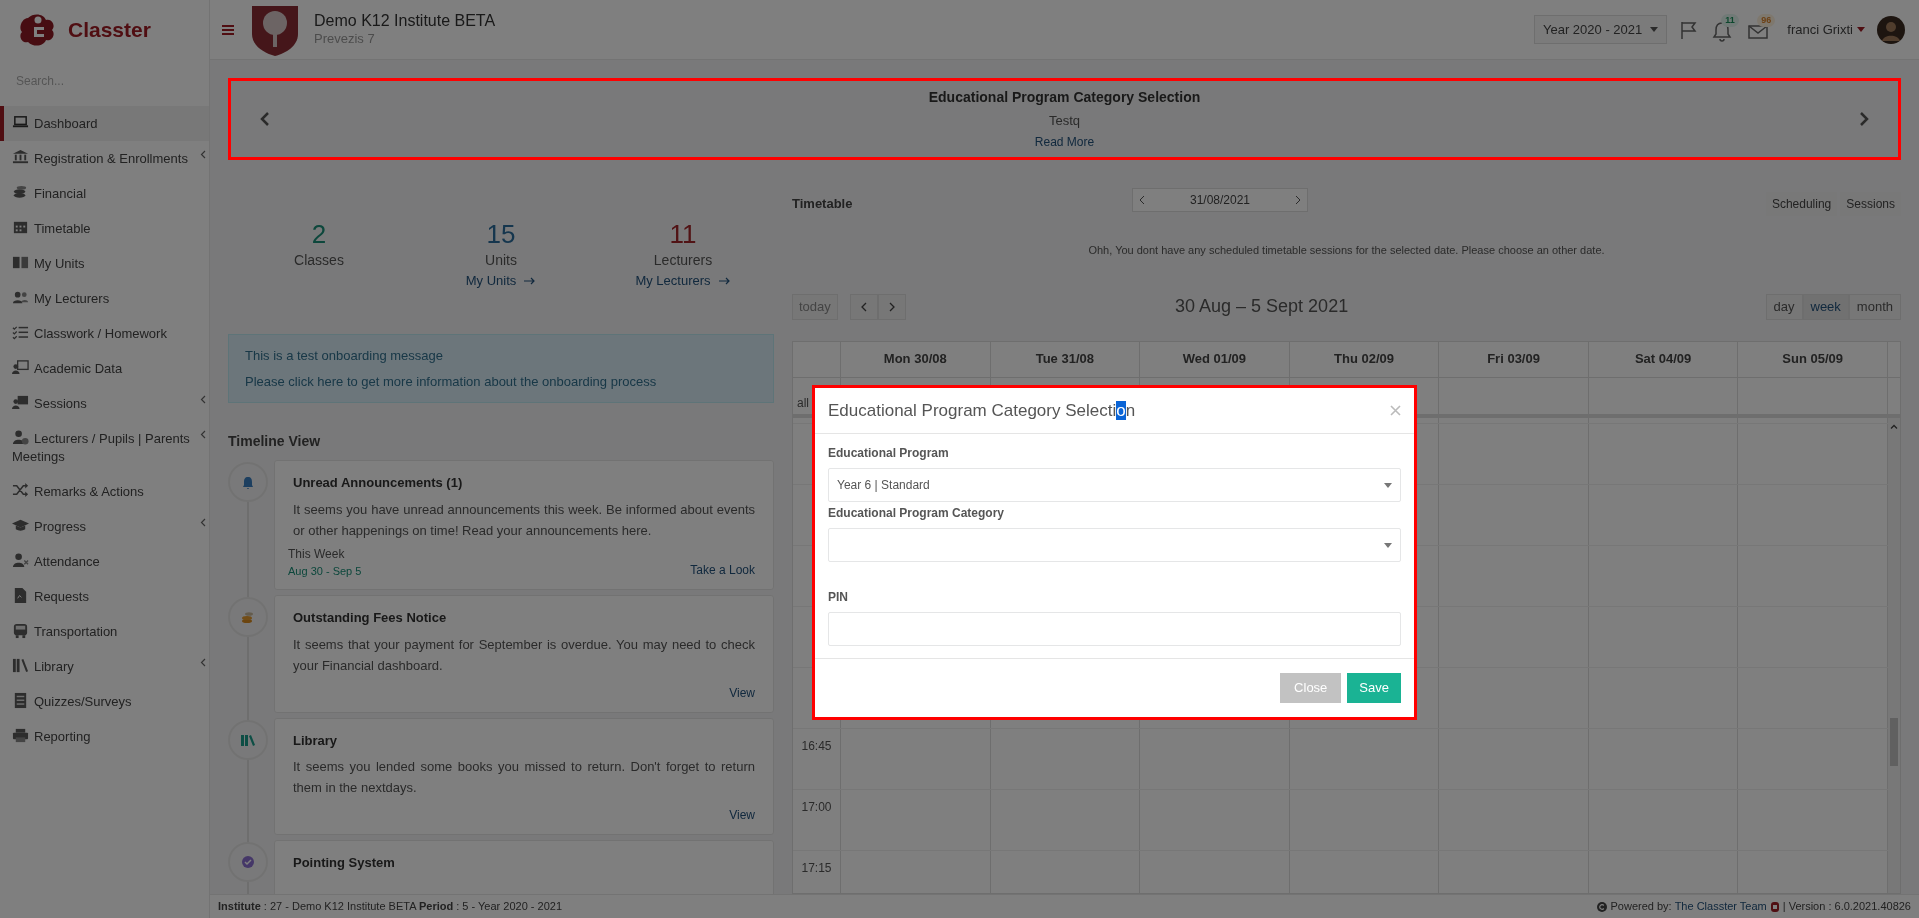 The height and width of the screenshot is (918, 1919). I want to click on stat-value: 11, so click(683, 234).